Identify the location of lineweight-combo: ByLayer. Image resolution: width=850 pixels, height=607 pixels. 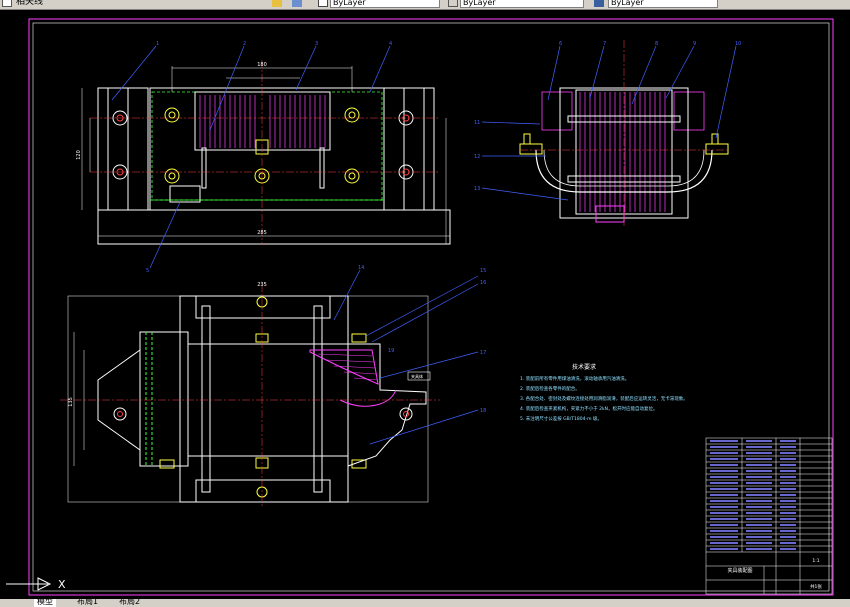
(663, 4).